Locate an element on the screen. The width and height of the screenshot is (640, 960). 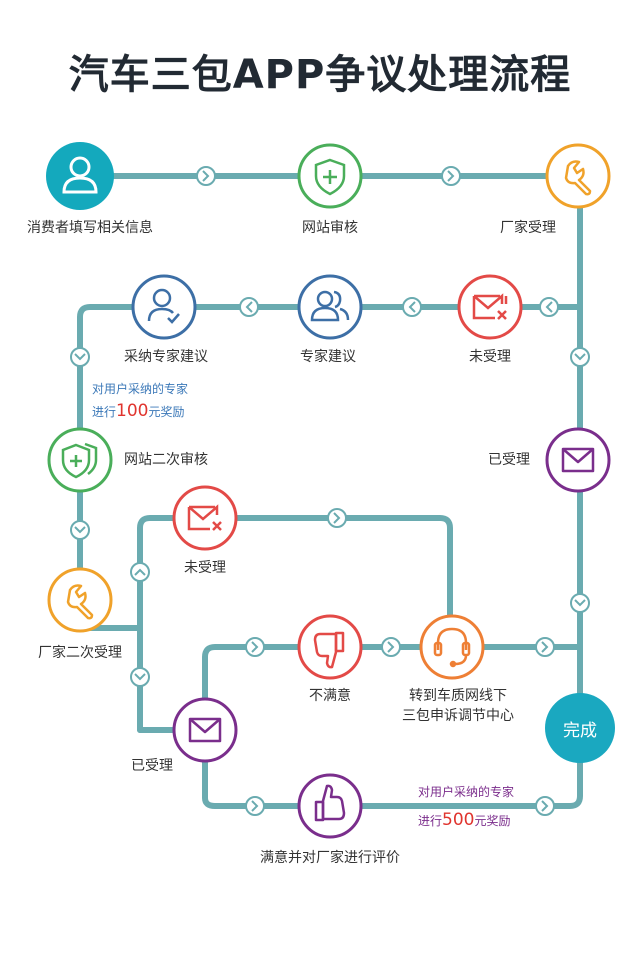
transfer-label-line1: 转到车质网线下 is located at coordinates (458, 696).